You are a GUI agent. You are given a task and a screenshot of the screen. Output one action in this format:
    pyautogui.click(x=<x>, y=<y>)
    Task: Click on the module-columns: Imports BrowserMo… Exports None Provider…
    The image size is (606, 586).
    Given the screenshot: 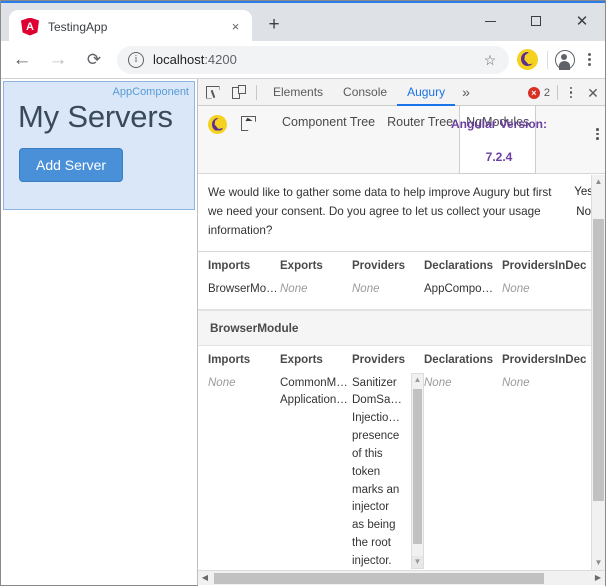 What is the action you would take?
    pyautogui.click(x=401, y=275)
    